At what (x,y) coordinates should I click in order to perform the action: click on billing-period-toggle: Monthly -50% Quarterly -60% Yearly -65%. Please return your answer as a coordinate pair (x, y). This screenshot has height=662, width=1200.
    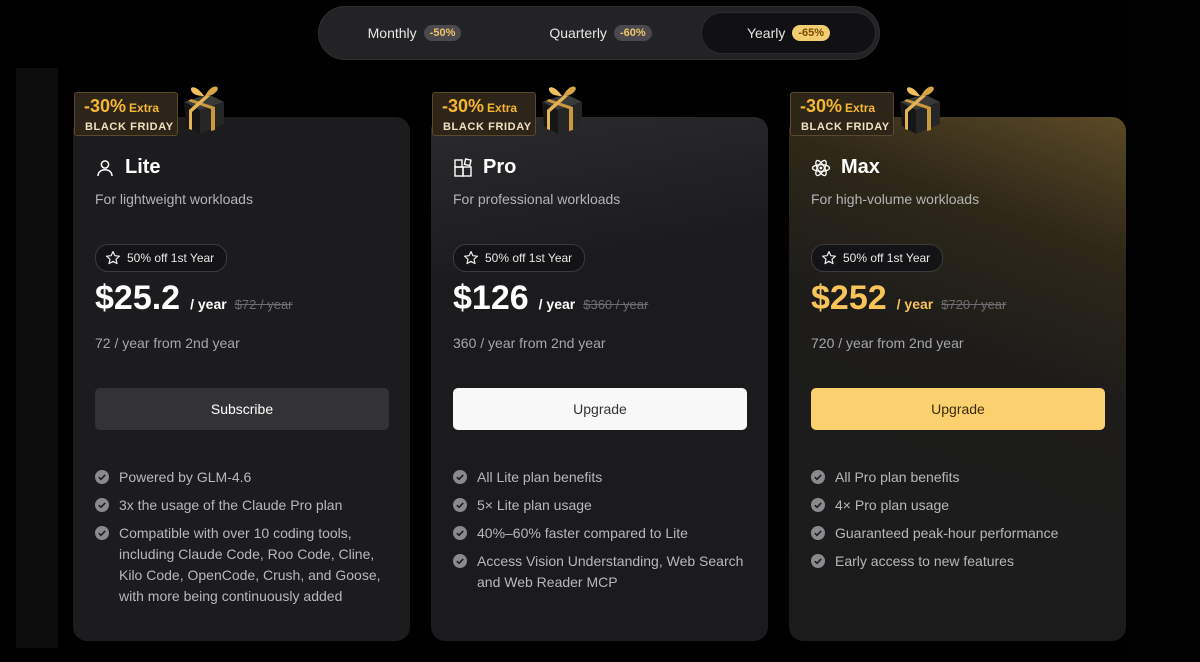
    Looking at the image, I should click on (599, 33).